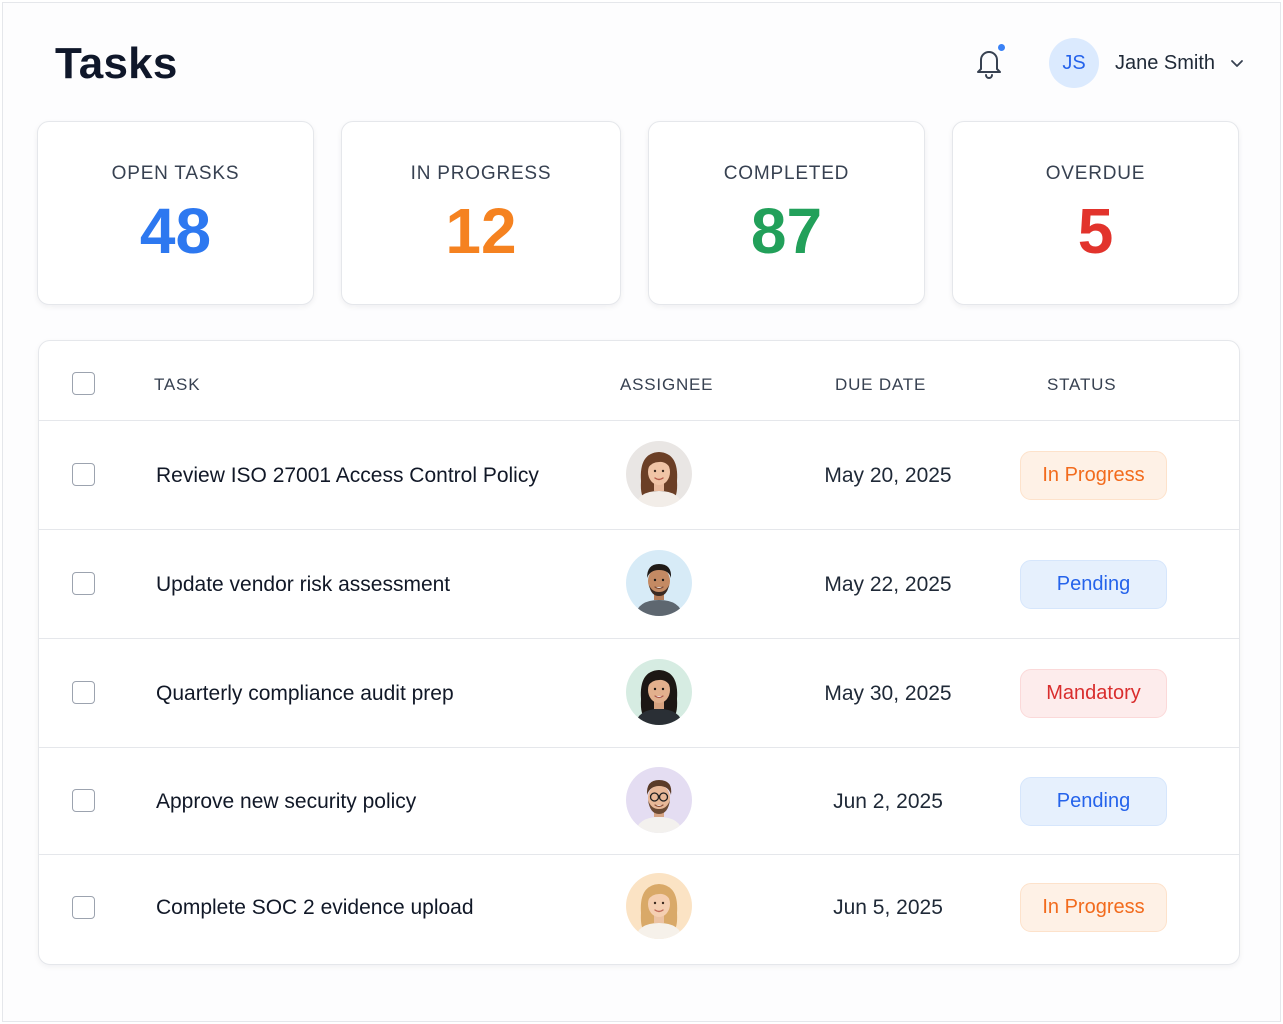 Image resolution: width=1283 pixels, height=1024 pixels. I want to click on stat-card-completed: COMPLETED 87, so click(786, 213).